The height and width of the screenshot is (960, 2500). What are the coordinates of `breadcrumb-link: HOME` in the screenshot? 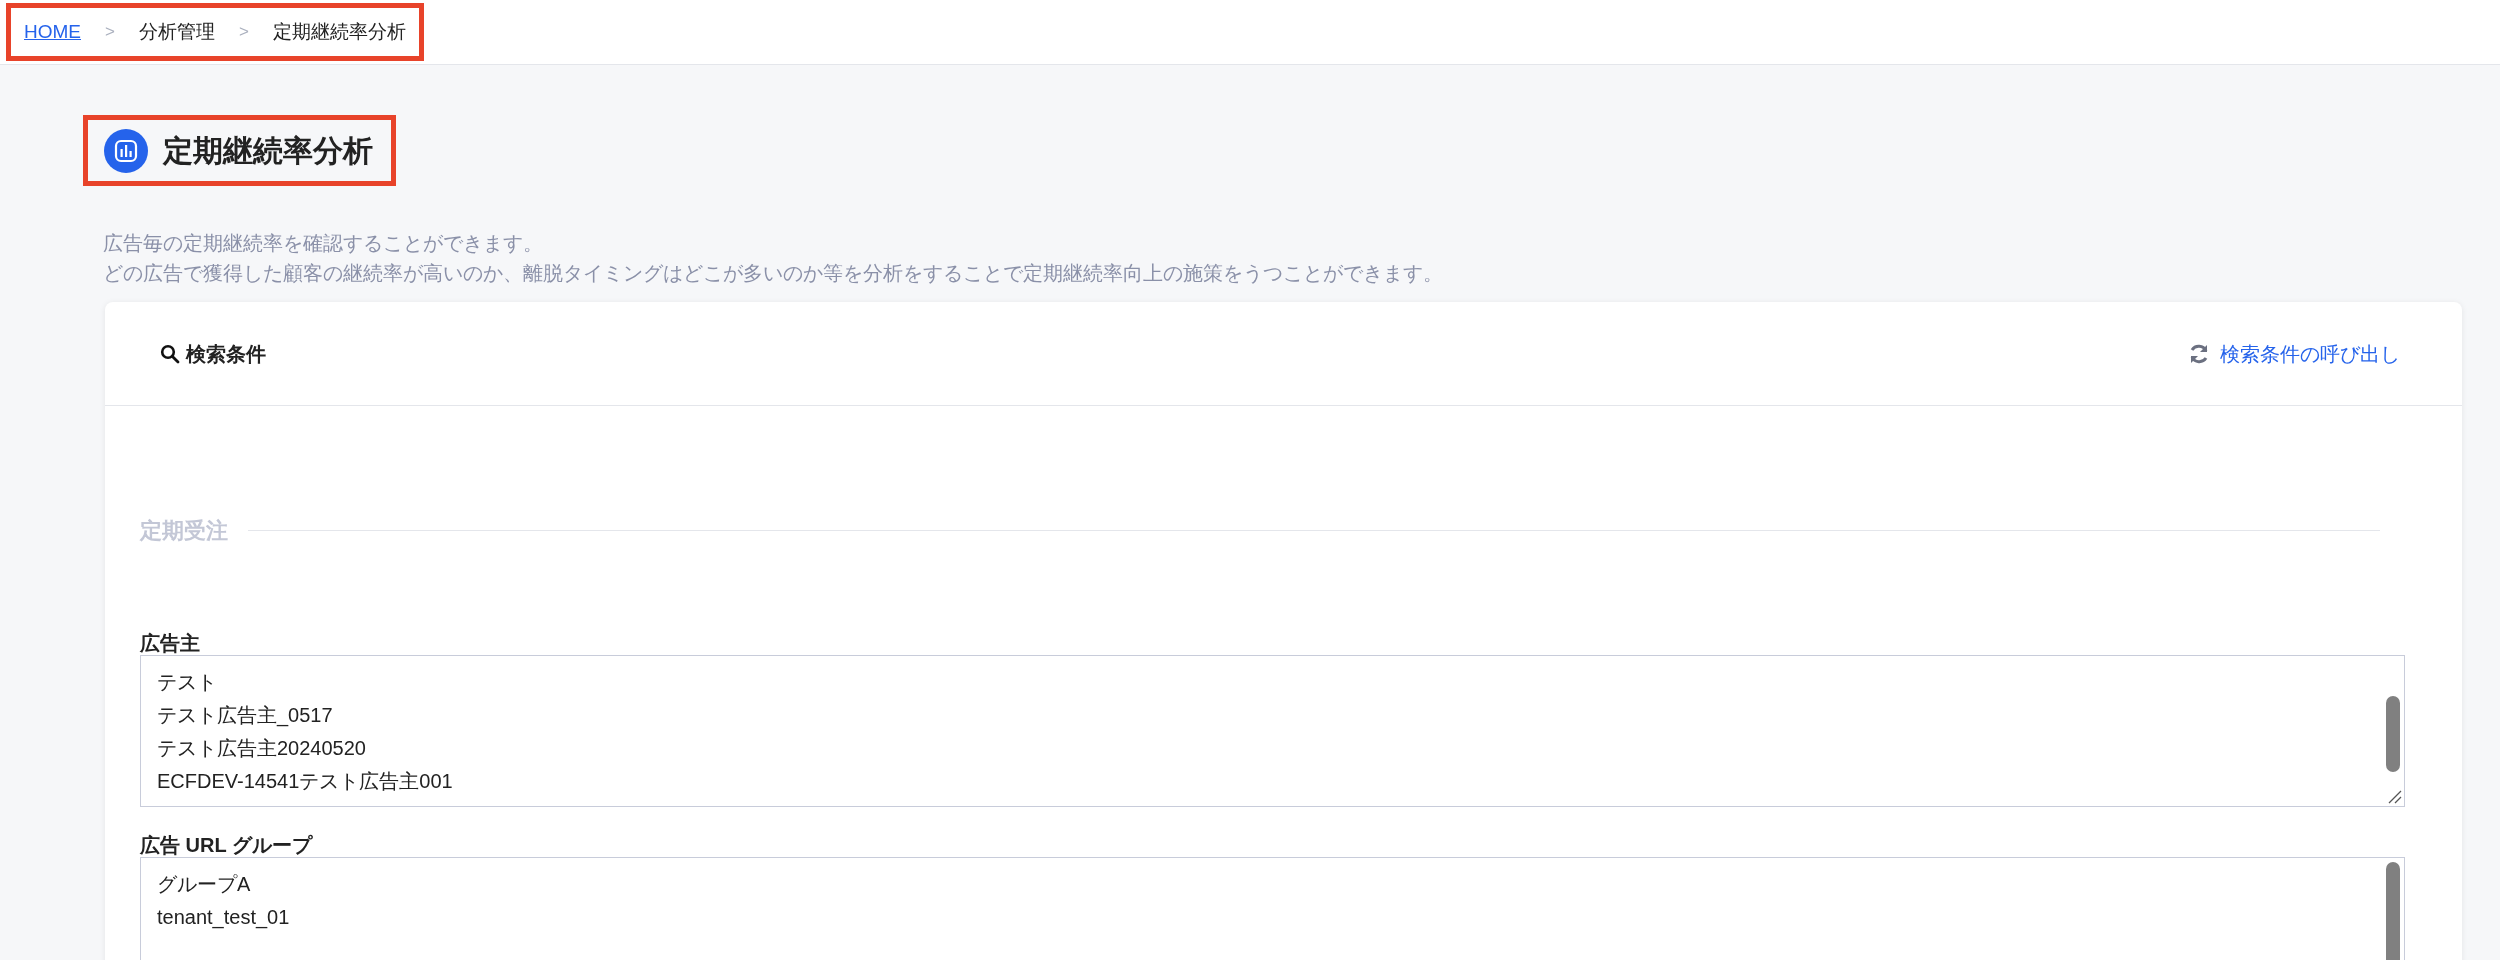 It's located at (52, 32).